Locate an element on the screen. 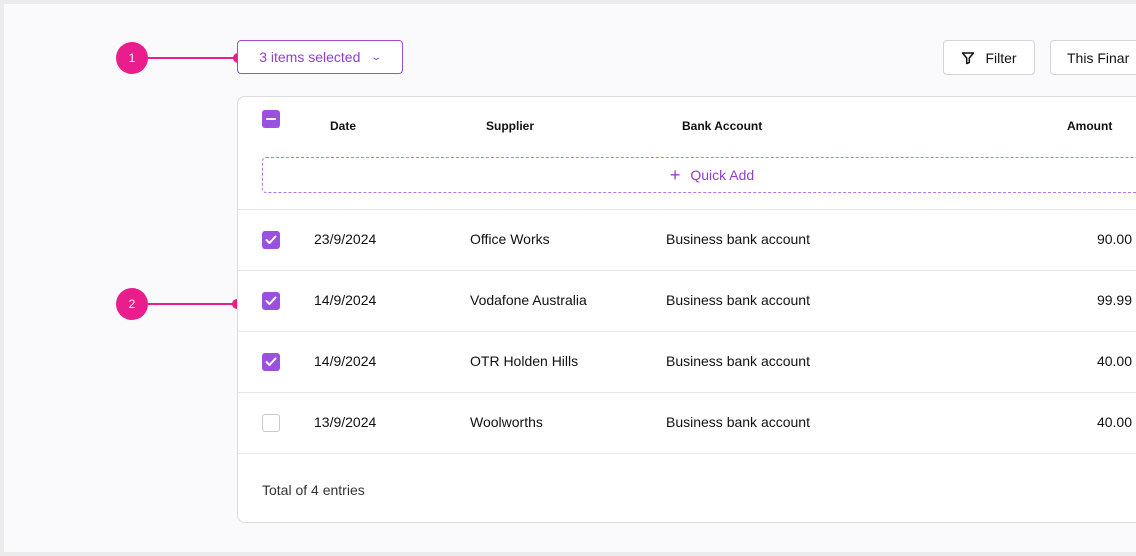  filter-button: Filter is located at coordinates (989, 57).